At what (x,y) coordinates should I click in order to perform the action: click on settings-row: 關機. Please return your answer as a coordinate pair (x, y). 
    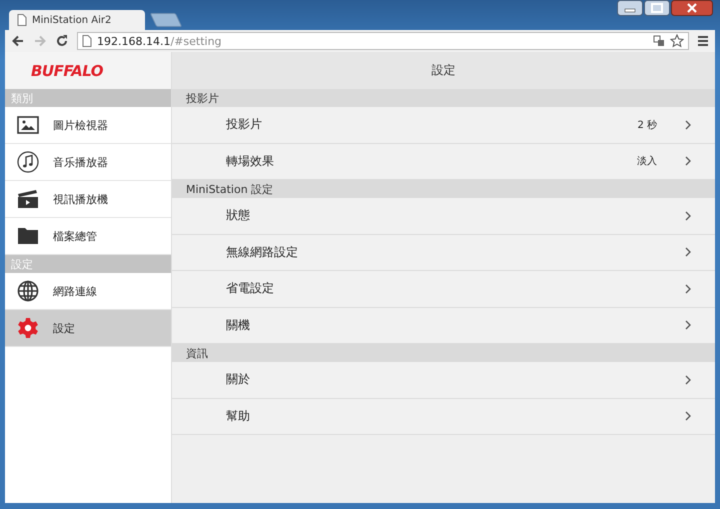
    Looking at the image, I should click on (443, 326).